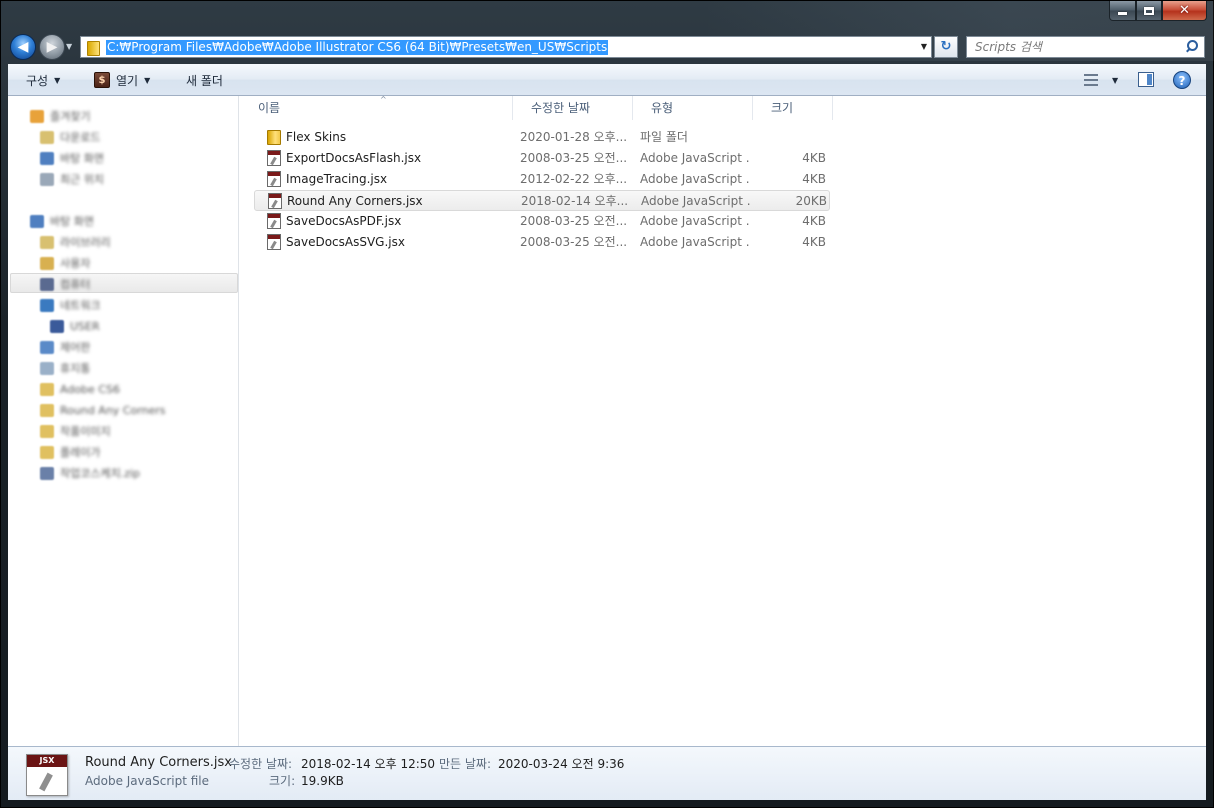 Image resolution: width=1214 pixels, height=808 pixels. What do you see at coordinates (337, 179) in the screenshot?
I see `file-name: ImageTracing.jsx` at bounding box center [337, 179].